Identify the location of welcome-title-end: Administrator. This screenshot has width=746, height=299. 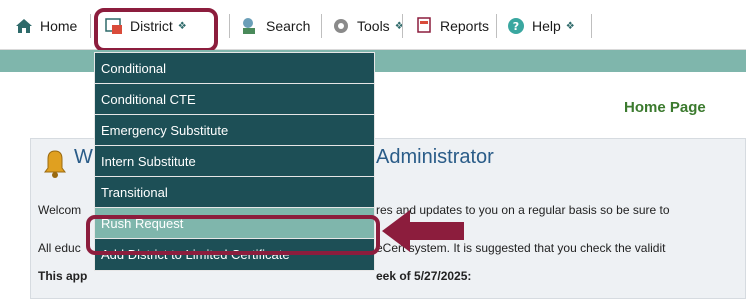
(435, 157).